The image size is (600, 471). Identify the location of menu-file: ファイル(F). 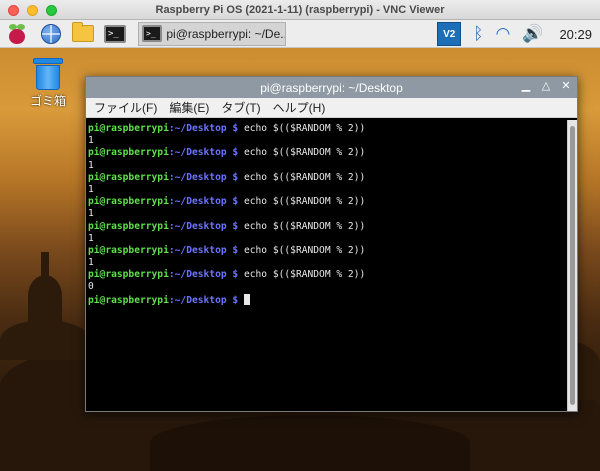
(125, 107).